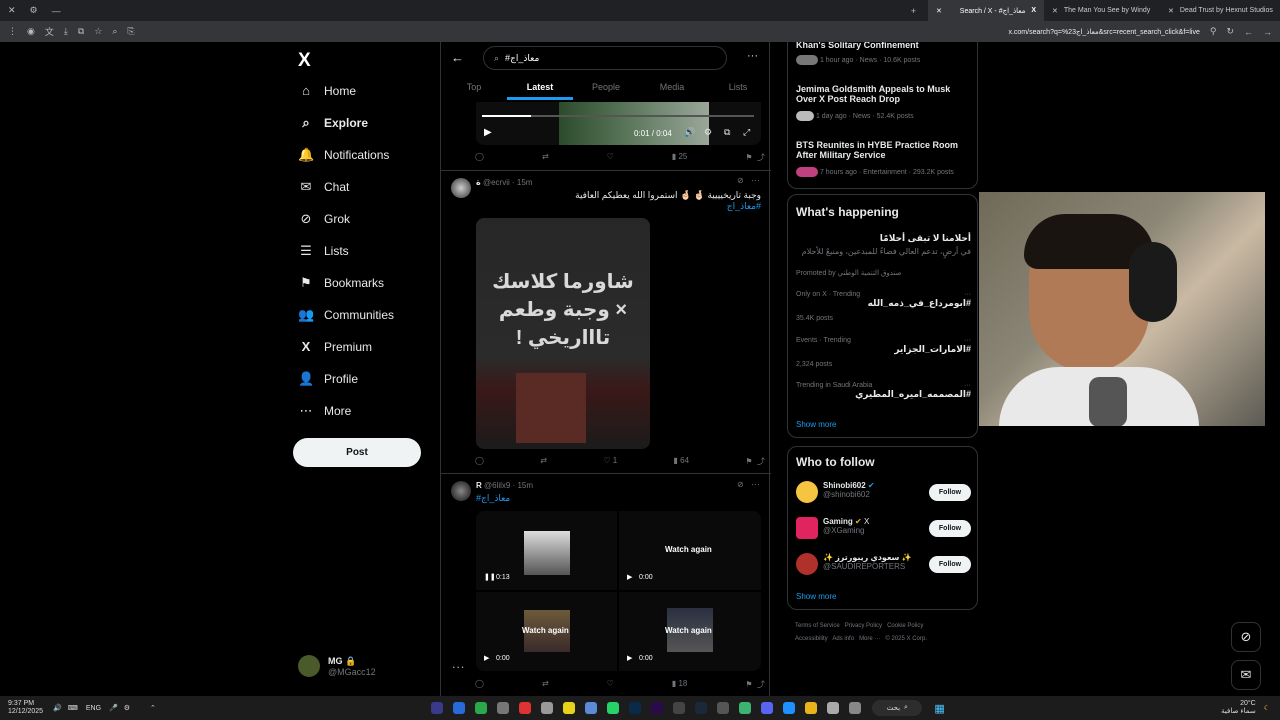 The height and width of the screenshot is (720, 1280). What do you see at coordinates (967, 294) in the screenshot?
I see `trend-more-icon: ···` at bounding box center [967, 294].